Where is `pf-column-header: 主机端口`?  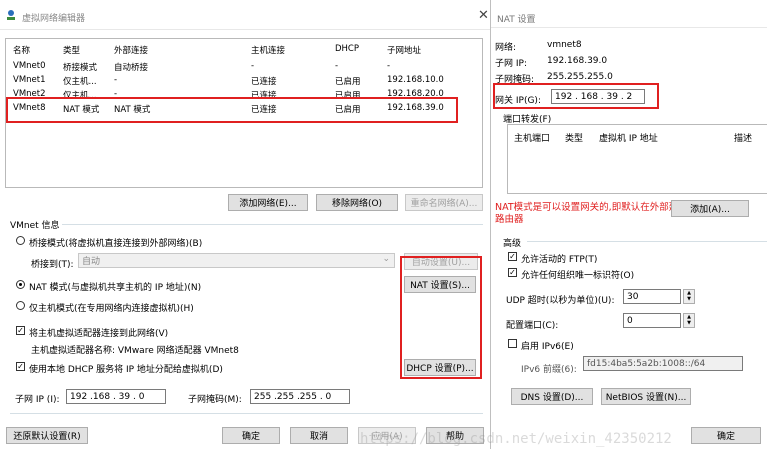 pf-column-header: 主机端口 is located at coordinates (532, 137).